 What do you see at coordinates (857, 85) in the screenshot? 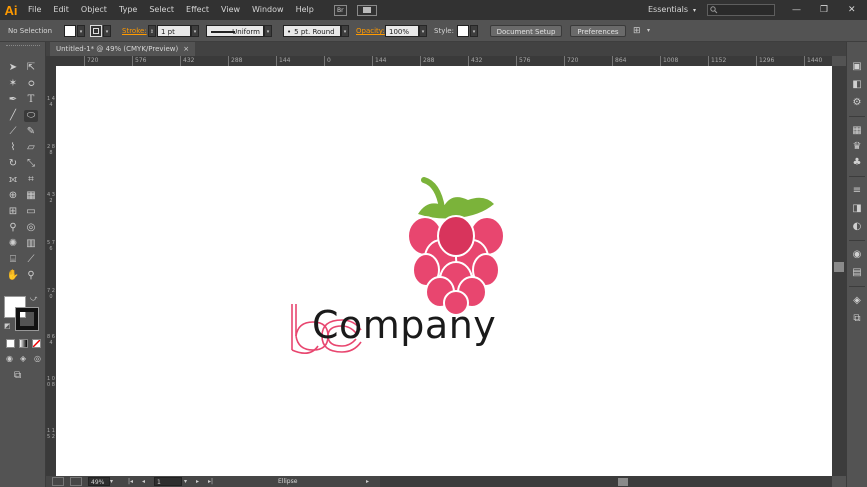
I see `color-guide-icon: ◧` at bounding box center [857, 85].